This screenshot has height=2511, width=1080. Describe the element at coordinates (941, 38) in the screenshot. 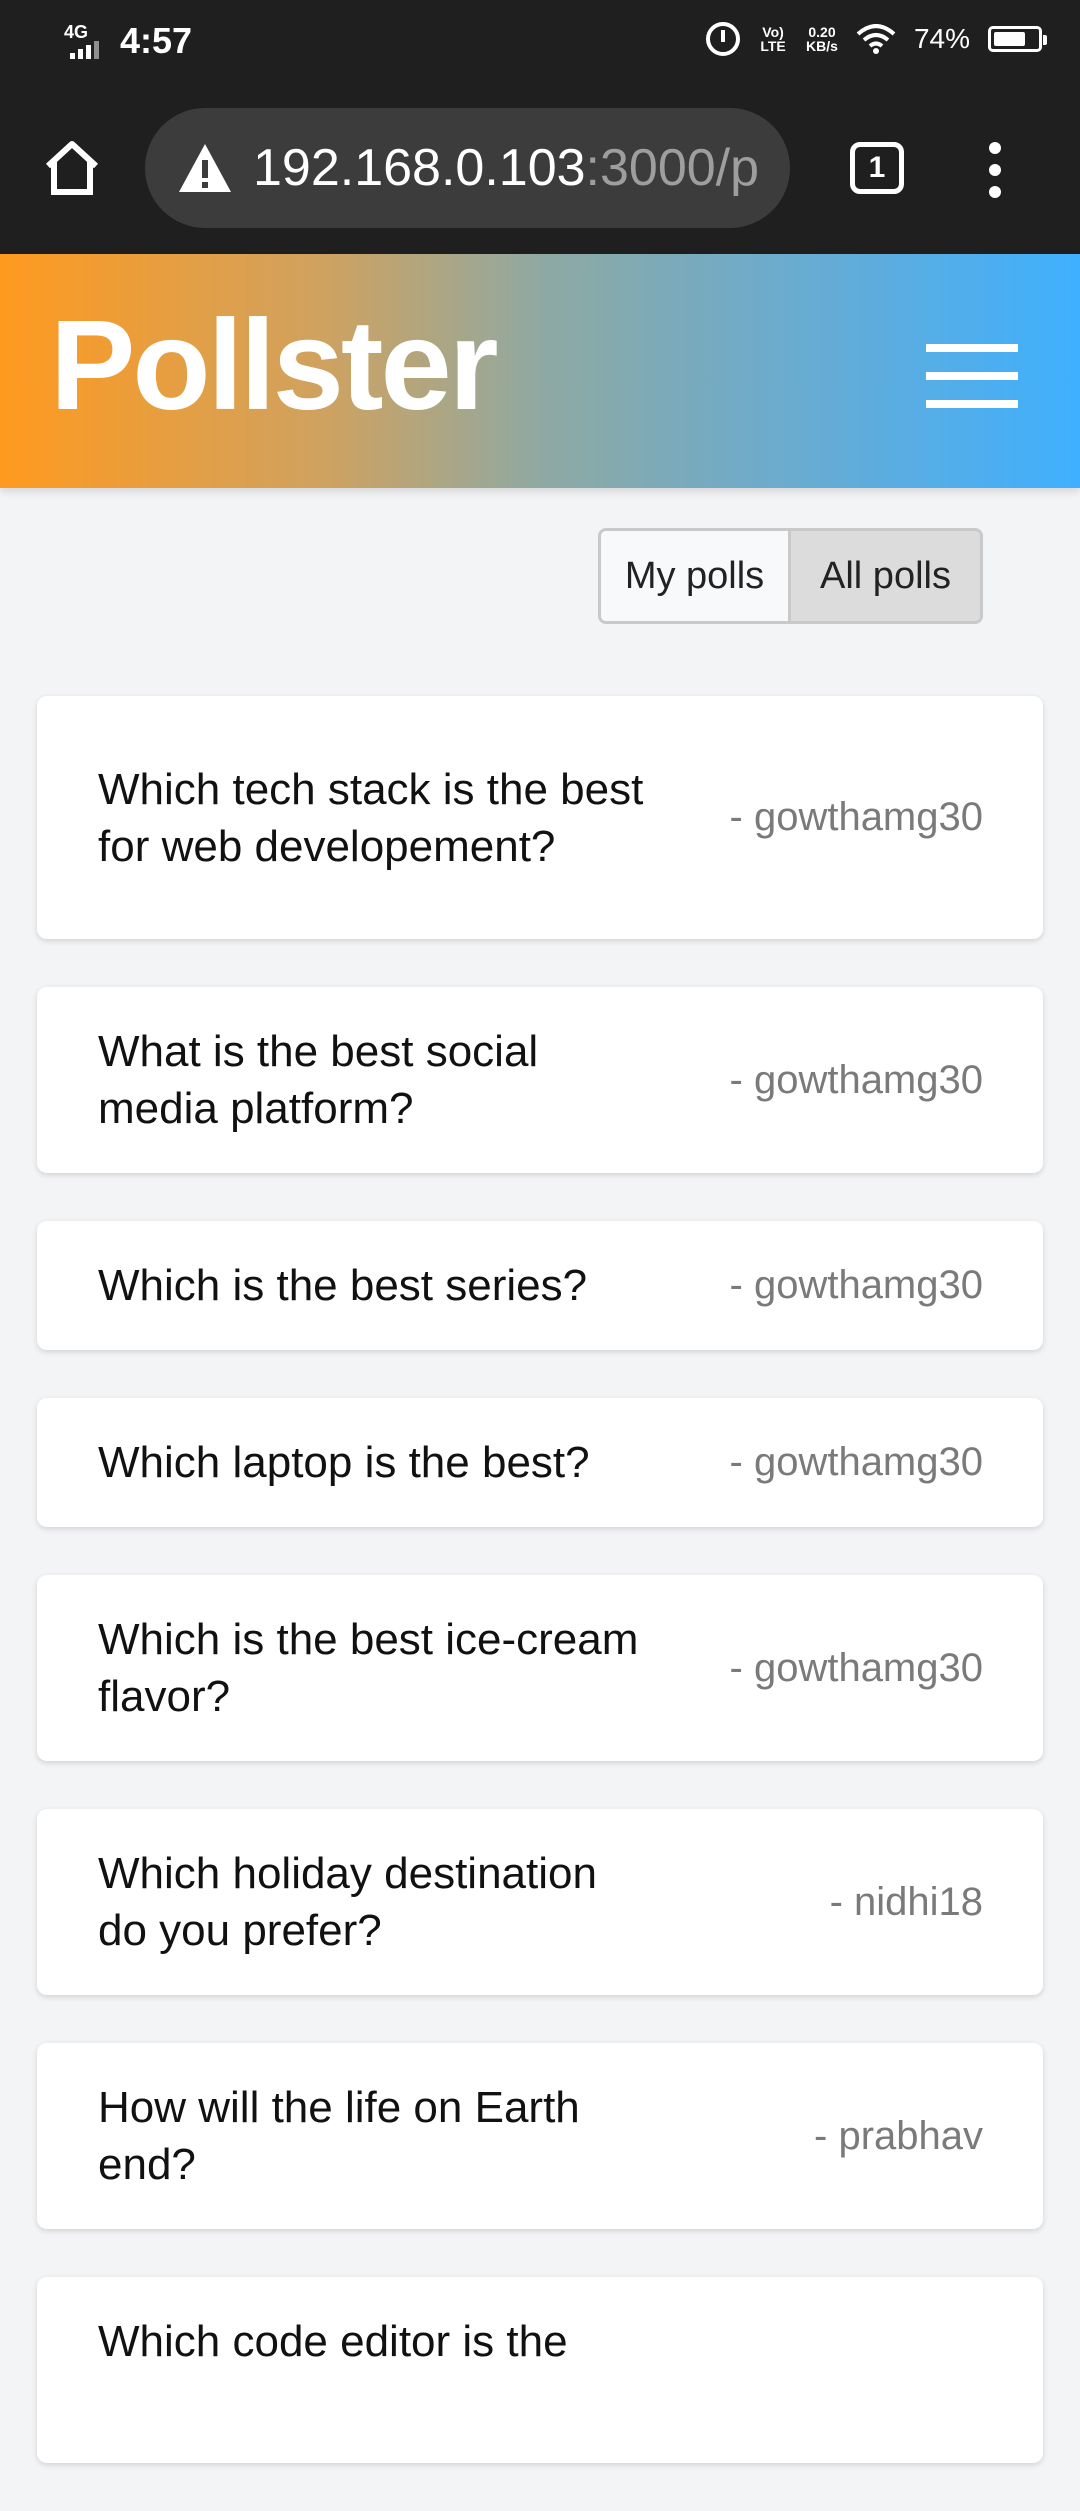

I see `battery-percent: 74%` at that location.